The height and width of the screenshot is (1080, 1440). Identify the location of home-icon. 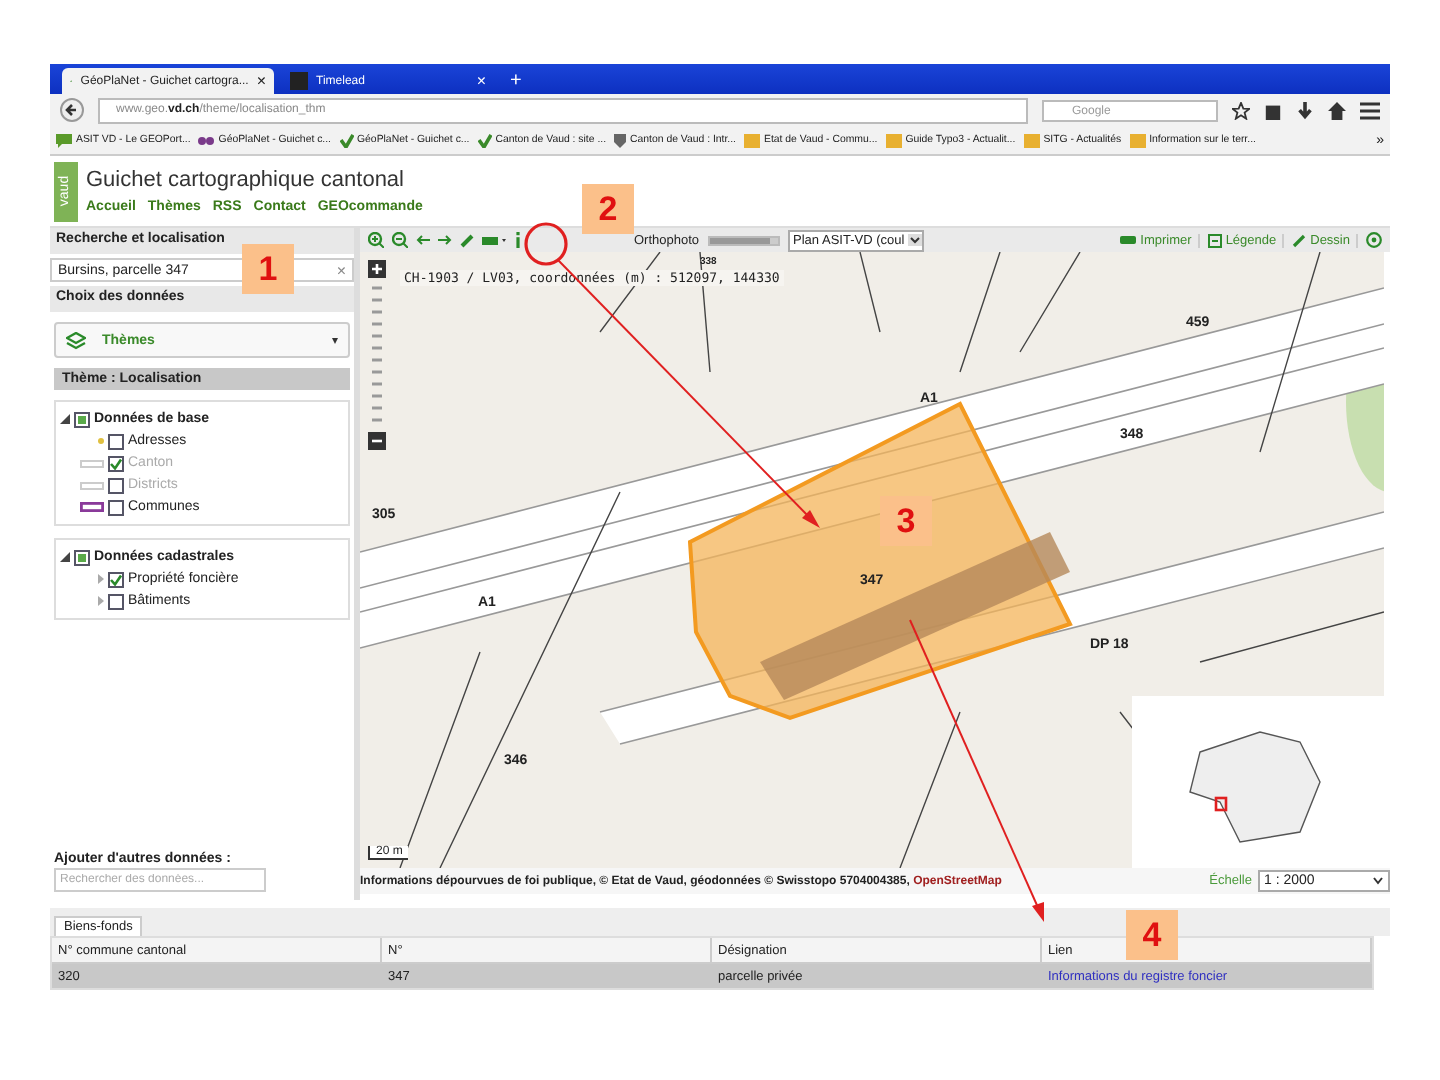
(1337, 110).